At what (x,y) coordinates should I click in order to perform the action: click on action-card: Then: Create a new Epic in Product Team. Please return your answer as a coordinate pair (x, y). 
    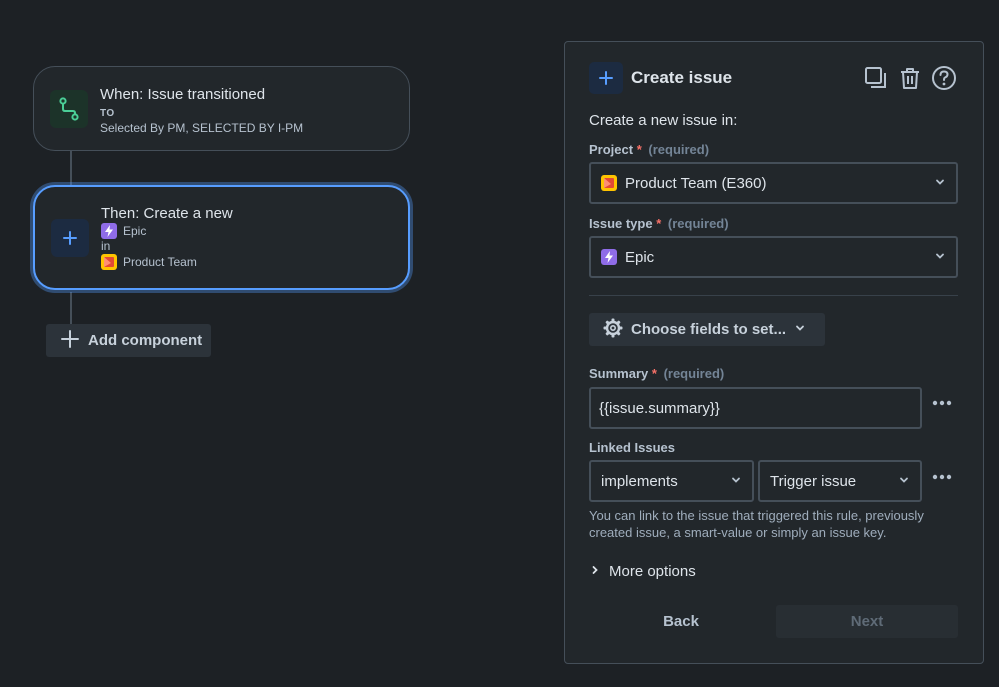
    Looking at the image, I should click on (221, 237).